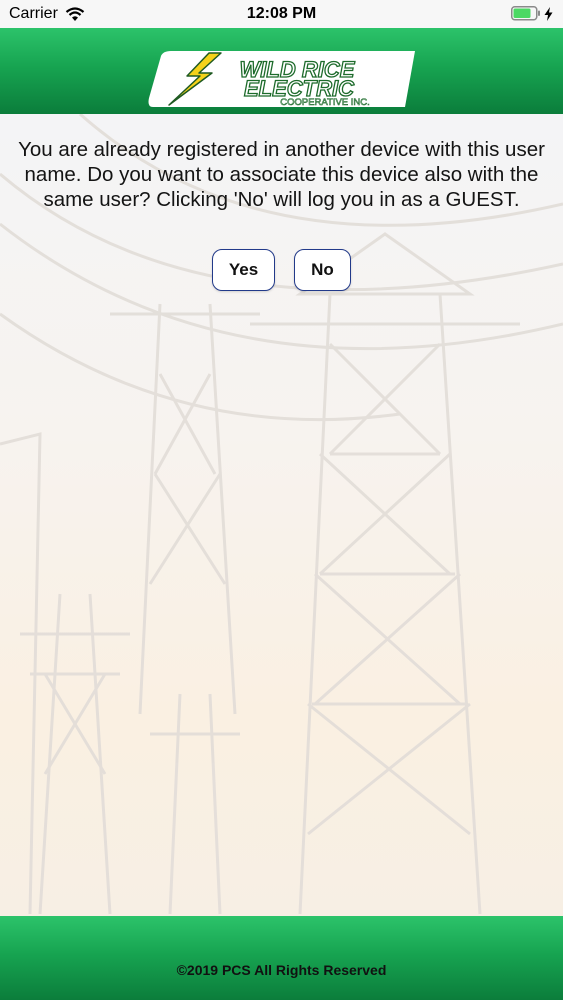 The height and width of the screenshot is (1000, 563). Describe the element at coordinates (282, 79) in the screenshot. I see `company-logo: WILD RICE ELECTRIC COOPERATIVE INC.` at that location.